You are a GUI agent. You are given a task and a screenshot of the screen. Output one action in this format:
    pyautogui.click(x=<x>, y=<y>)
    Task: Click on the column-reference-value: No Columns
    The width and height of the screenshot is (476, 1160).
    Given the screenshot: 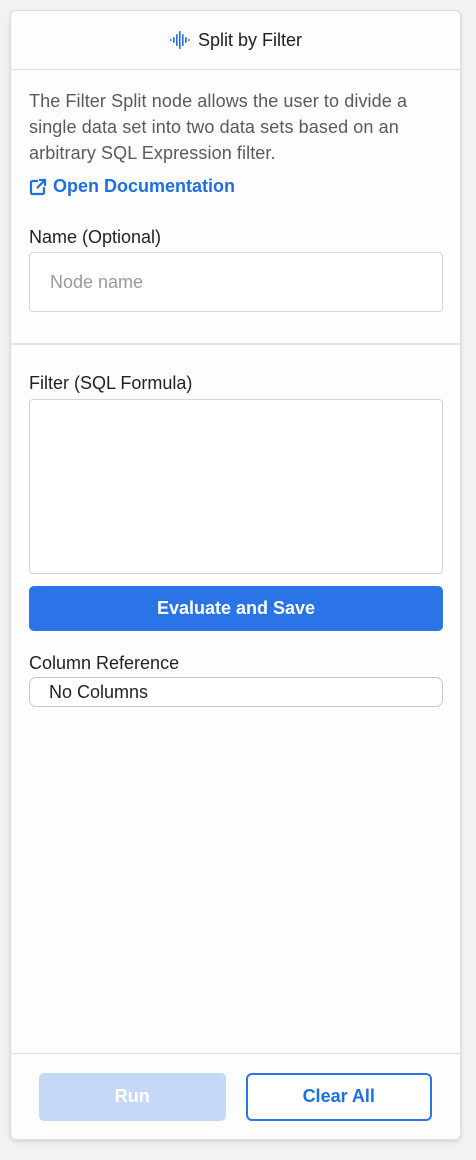 What is the action you would take?
    pyautogui.click(x=99, y=691)
    